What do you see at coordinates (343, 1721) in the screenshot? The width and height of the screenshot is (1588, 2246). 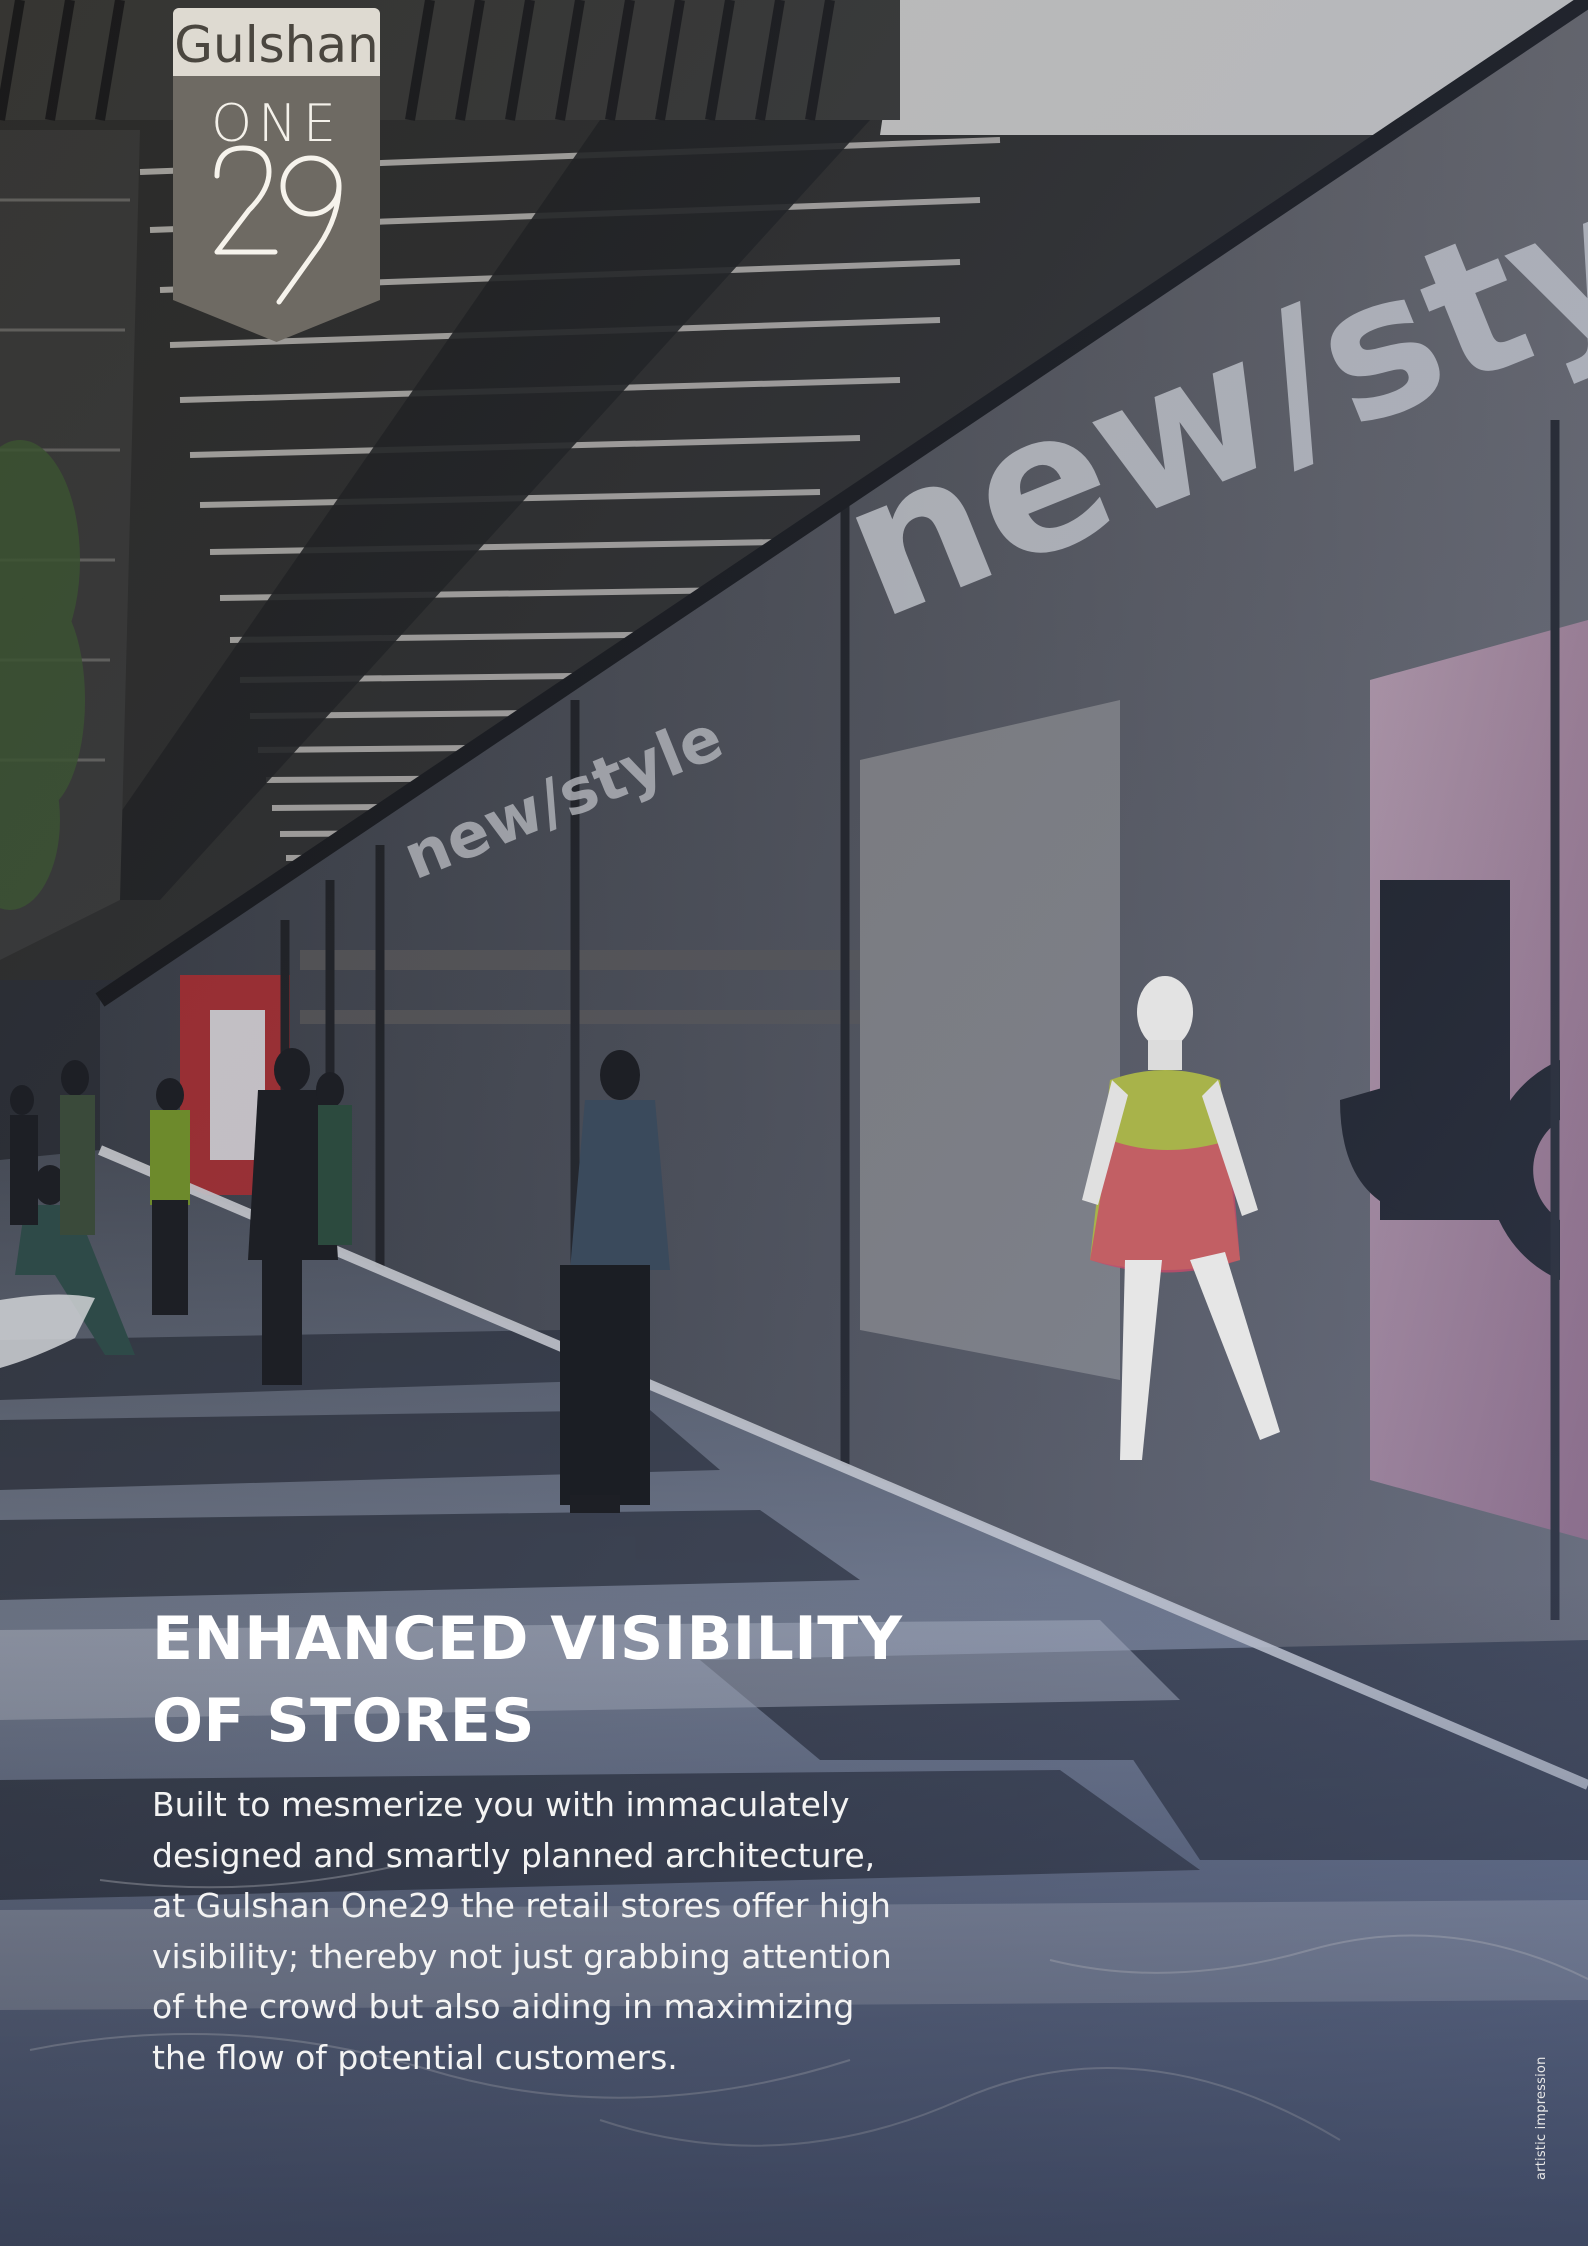 I see `headline-line-2: OF STORES` at bounding box center [343, 1721].